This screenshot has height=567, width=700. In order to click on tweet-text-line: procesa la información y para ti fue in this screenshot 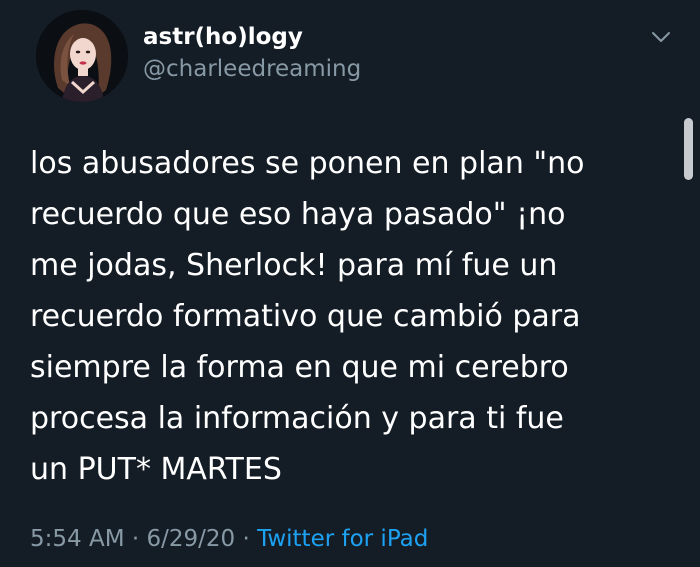, I will do `click(297, 418)`.